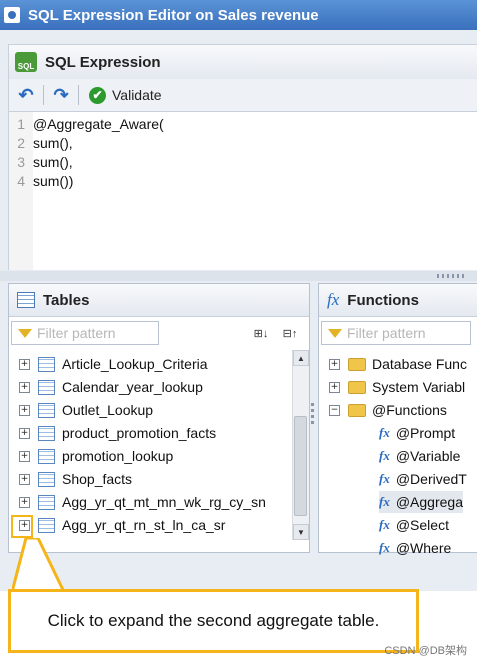  I want to click on tables-filter-input: Filter pattern, so click(85, 333).